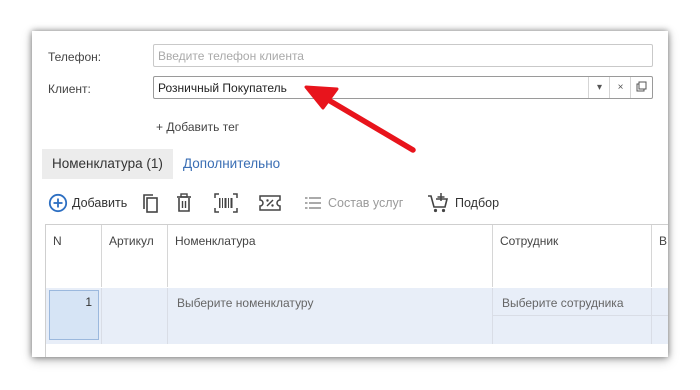  I want to click on plus-circle-icon, so click(58, 203).